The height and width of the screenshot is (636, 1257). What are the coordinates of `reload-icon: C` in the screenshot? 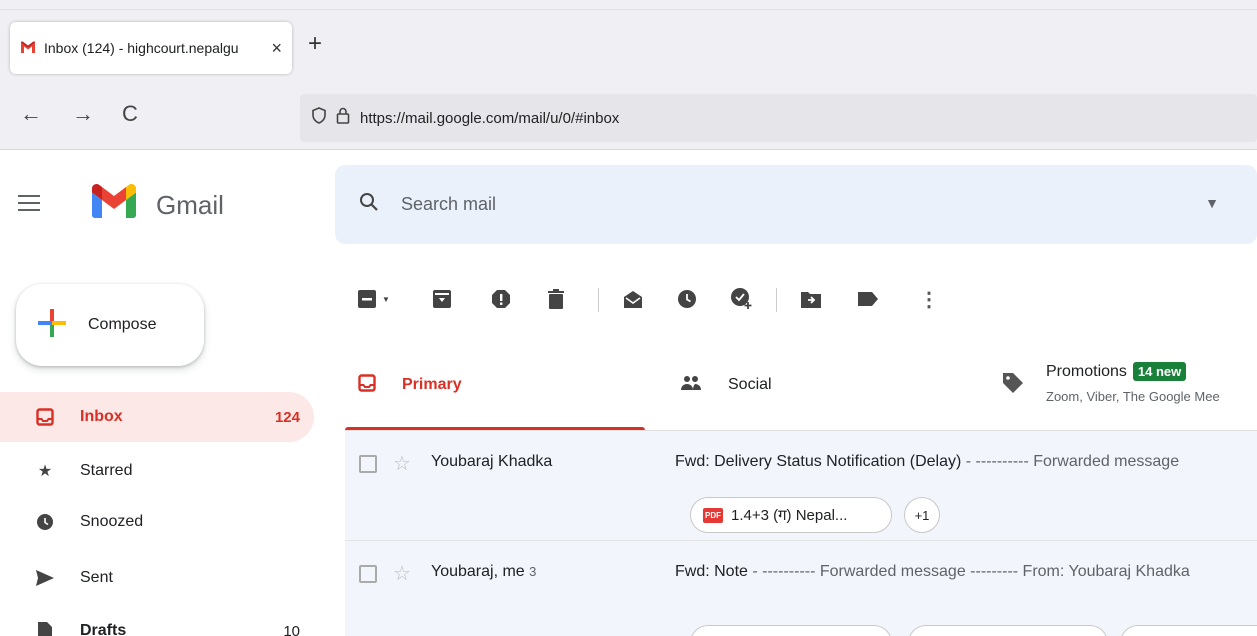 It's located at (130, 114).